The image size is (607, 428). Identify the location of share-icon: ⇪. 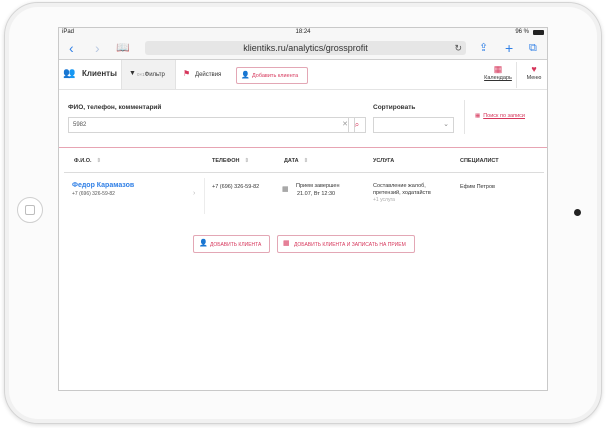
(483, 48).